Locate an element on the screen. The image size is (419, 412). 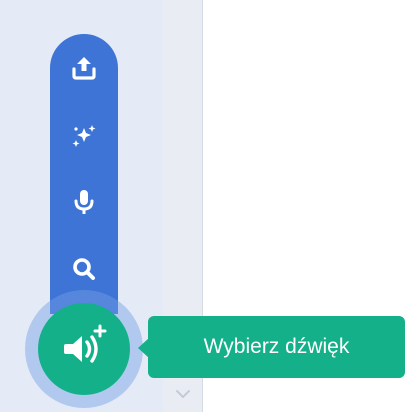
record-sound-button is located at coordinates (84, 202).